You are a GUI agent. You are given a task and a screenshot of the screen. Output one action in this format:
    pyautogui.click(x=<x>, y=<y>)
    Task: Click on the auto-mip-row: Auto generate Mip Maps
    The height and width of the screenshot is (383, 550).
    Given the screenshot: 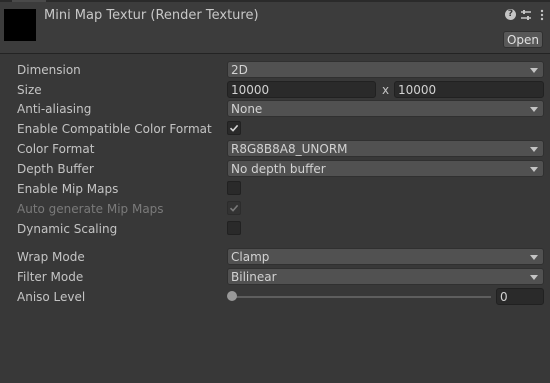 What is the action you would take?
    pyautogui.click(x=275, y=209)
    